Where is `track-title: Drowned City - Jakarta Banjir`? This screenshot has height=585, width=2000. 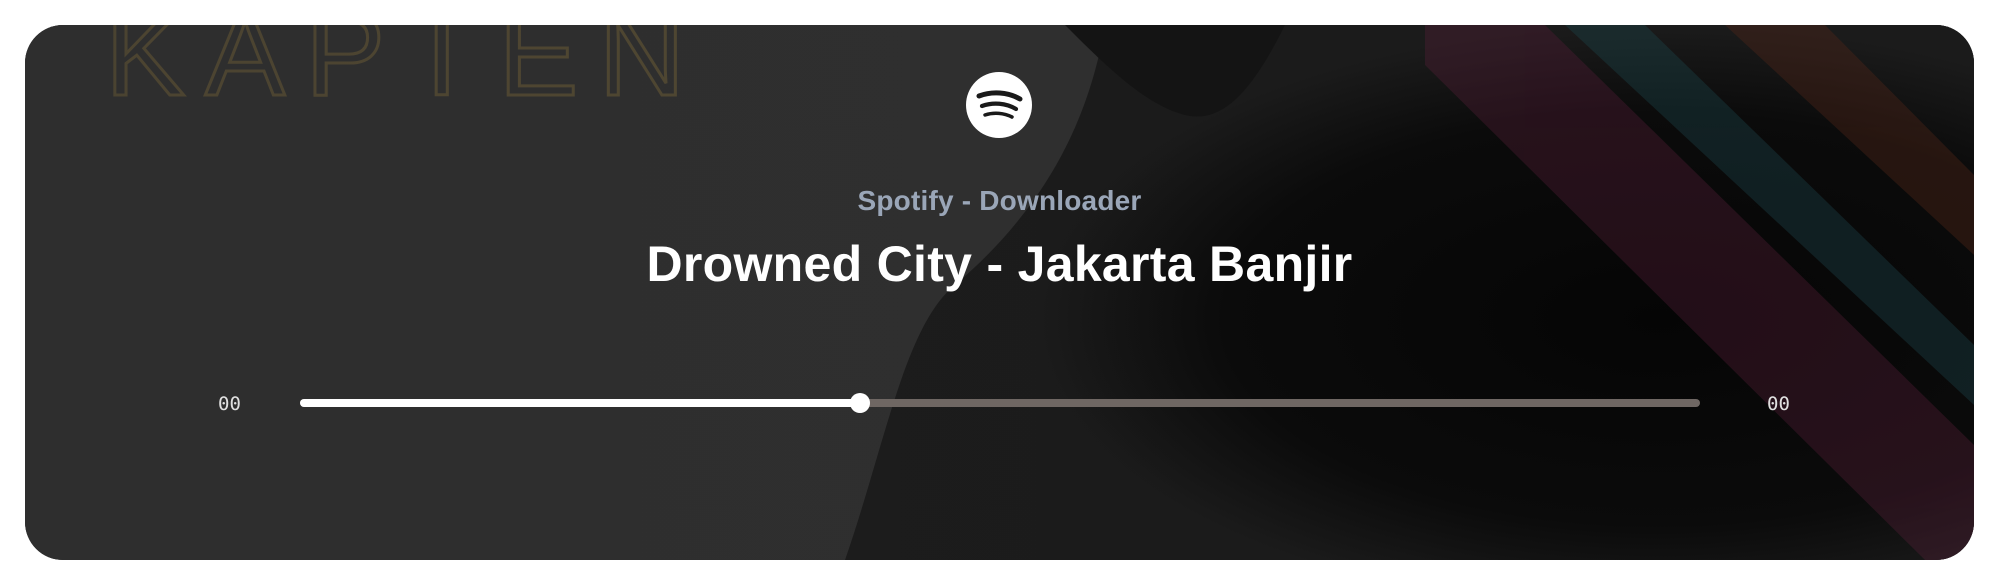
track-title: Drowned City - Jakarta Banjir is located at coordinates (999, 264).